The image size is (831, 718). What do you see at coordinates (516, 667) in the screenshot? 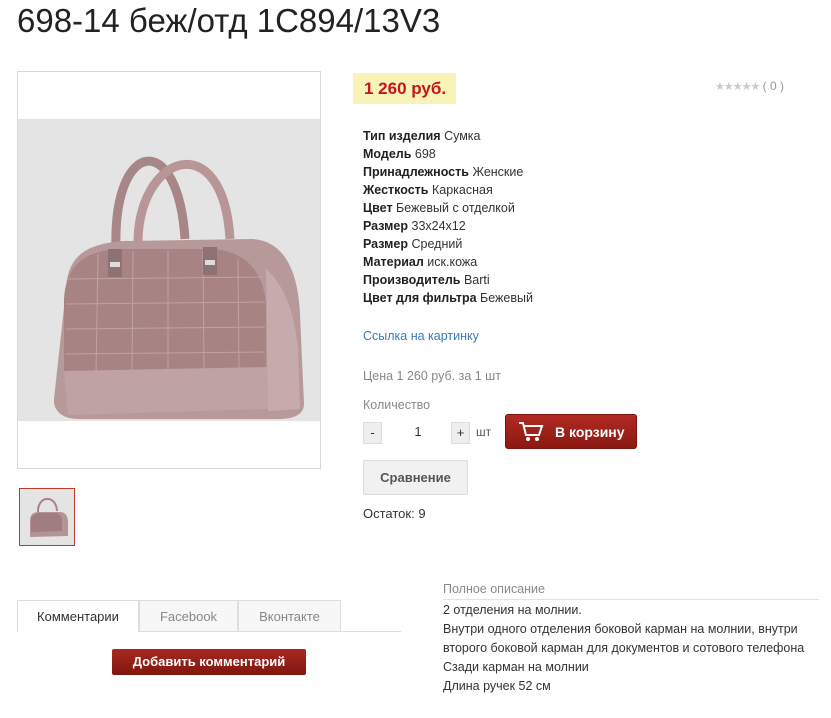
I see `description-line: Сзади карман на молнии` at bounding box center [516, 667].